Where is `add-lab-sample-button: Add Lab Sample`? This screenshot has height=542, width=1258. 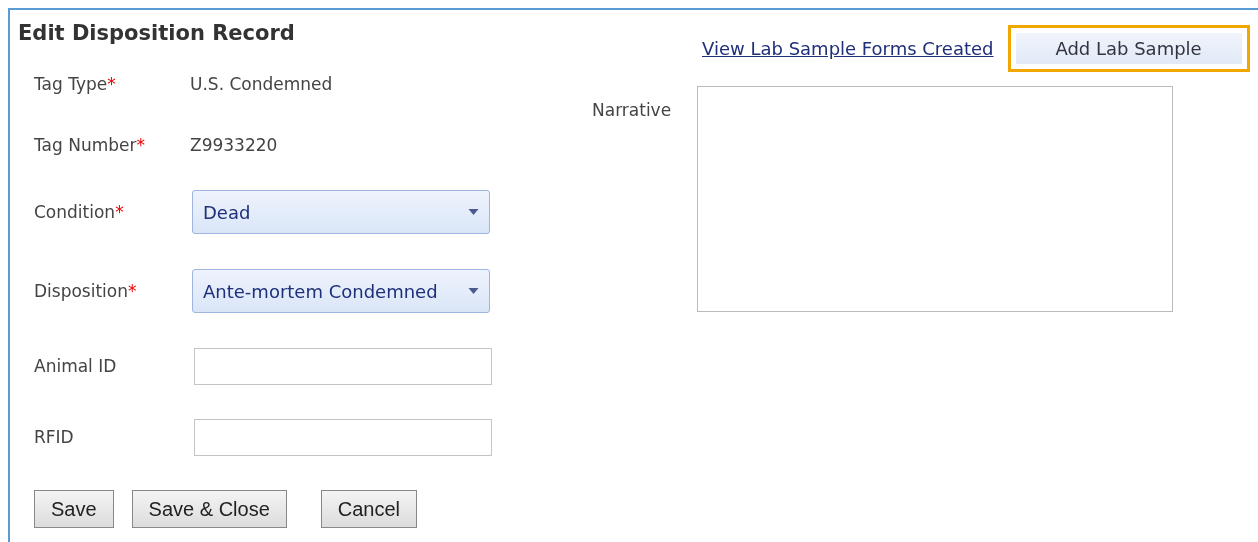 add-lab-sample-button: Add Lab Sample is located at coordinates (1128, 48).